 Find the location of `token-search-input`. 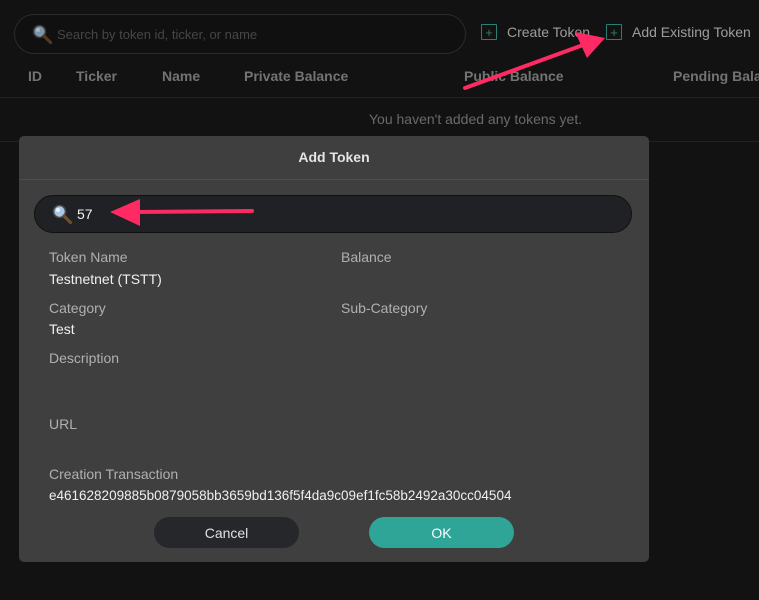

token-search-input is located at coordinates (247, 34).